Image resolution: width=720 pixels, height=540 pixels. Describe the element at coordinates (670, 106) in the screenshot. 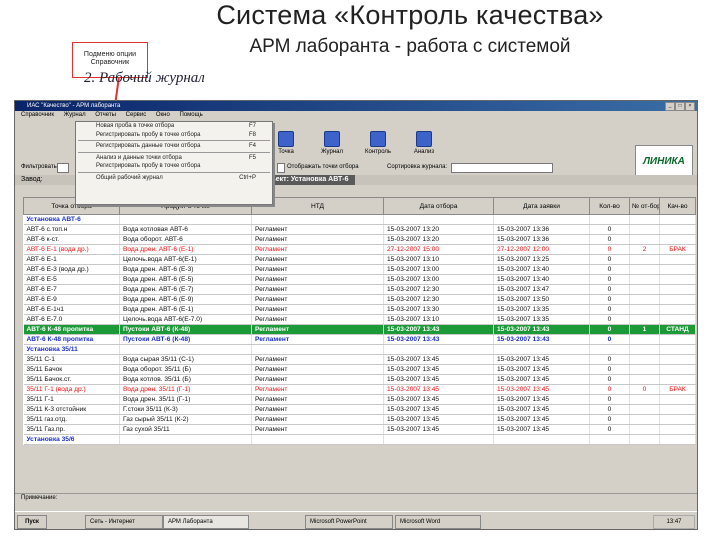

I see `minimize-icon: _` at that location.